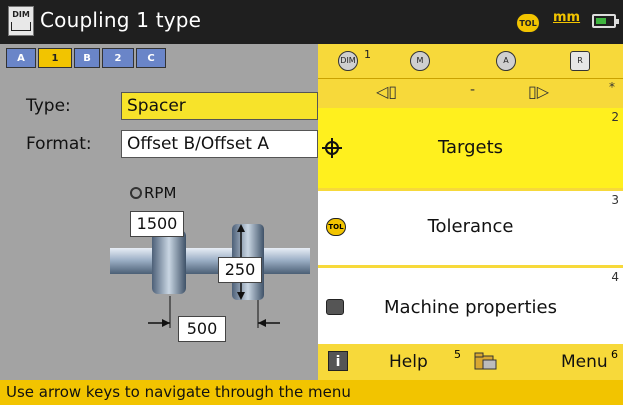 Image resolution: width=623 pixels, height=405 pixels. What do you see at coordinates (311, 22) in the screenshot?
I see `title-bar: DIM Coupling 1 type TOL mm` at bounding box center [311, 22].